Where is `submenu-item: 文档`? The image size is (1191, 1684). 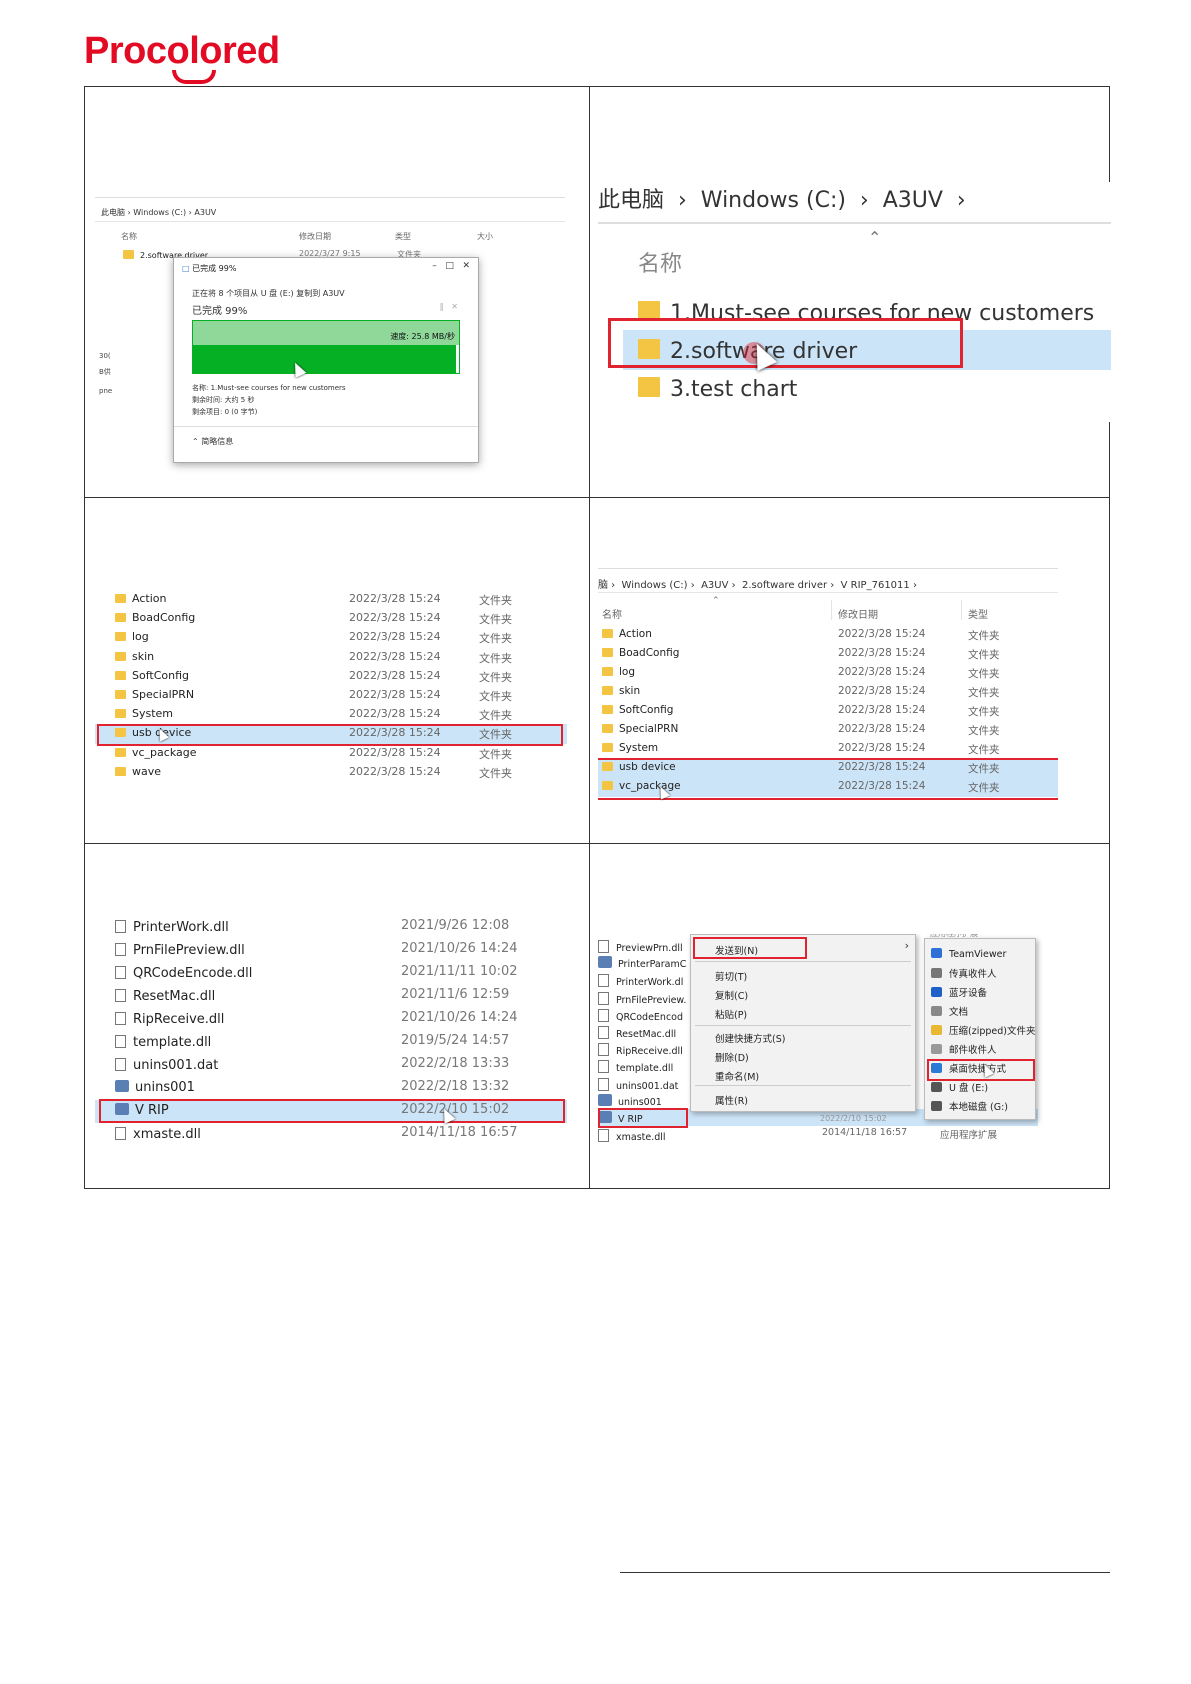 submenu-item: 文档 is located at coordinates (949, 1011).